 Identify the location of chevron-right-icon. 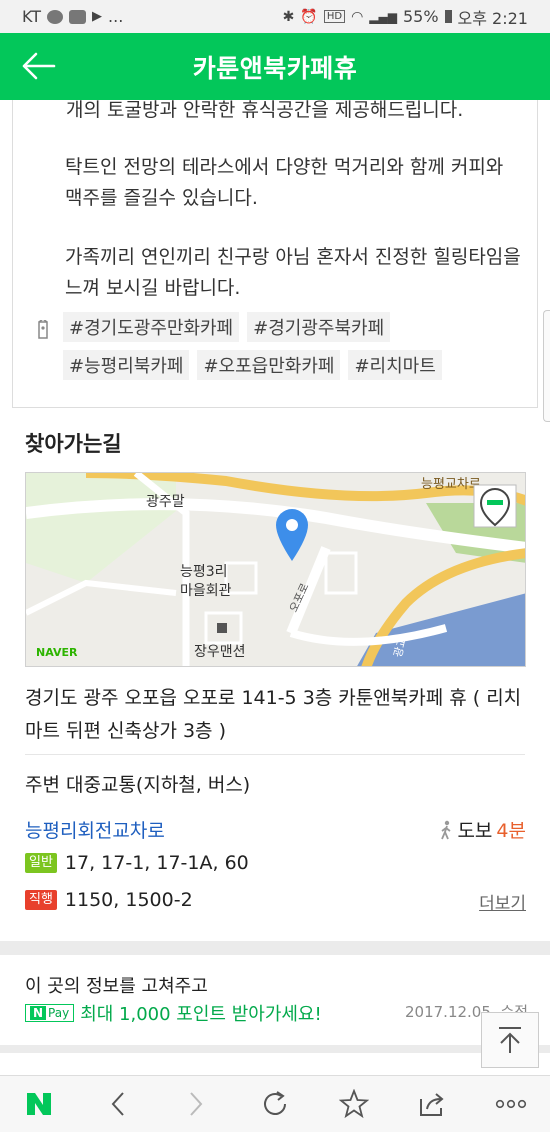
(196, 1104).